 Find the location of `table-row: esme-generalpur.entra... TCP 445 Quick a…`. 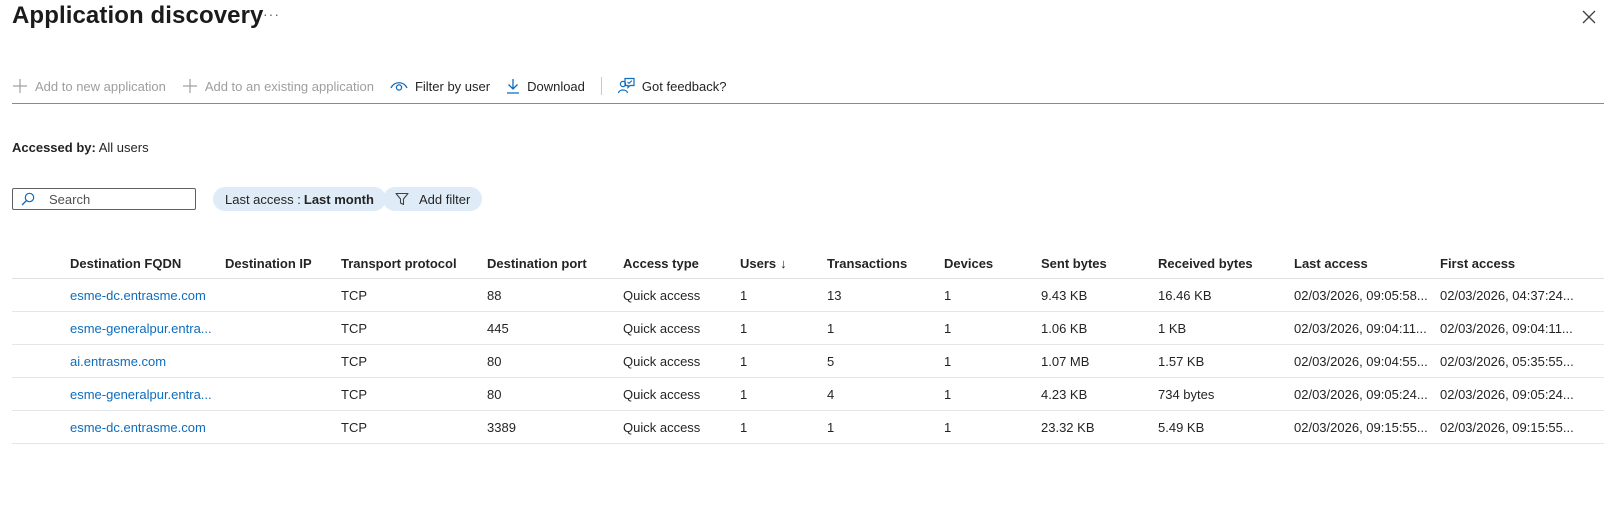

table-row: esme-generalpur.entra... TCP 445 Quick a… is located at coordinates (808, 328).